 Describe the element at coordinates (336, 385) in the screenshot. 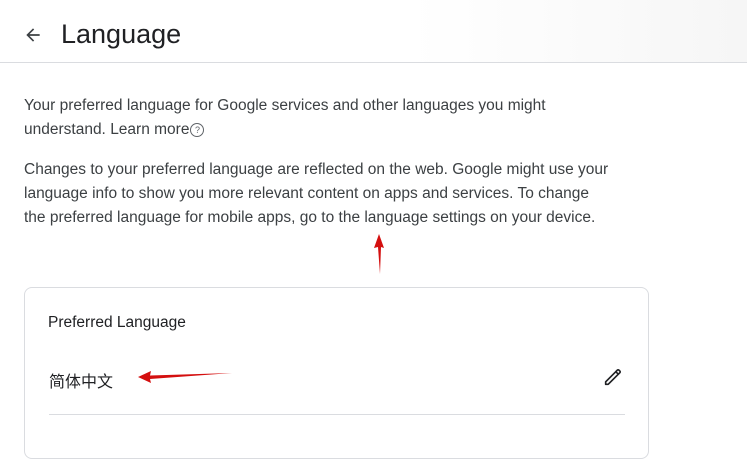

I see `preferred-language-row: 简体中文` at that location.